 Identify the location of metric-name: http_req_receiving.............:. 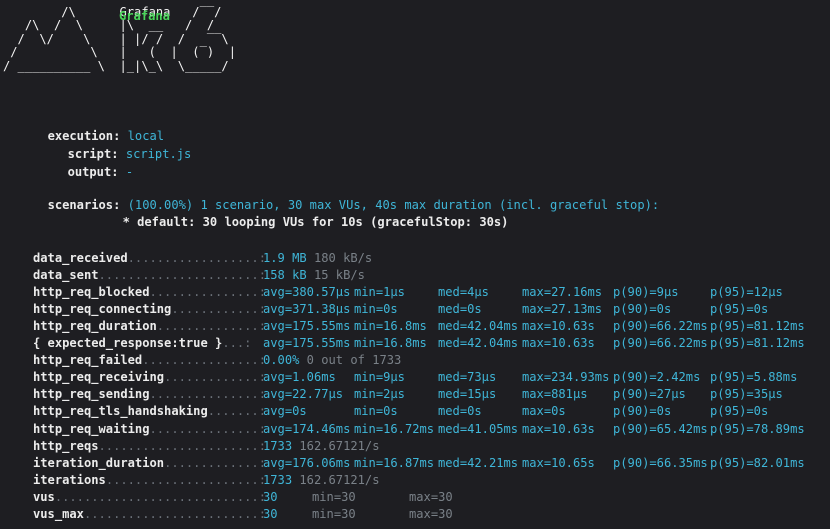
(149, 377).